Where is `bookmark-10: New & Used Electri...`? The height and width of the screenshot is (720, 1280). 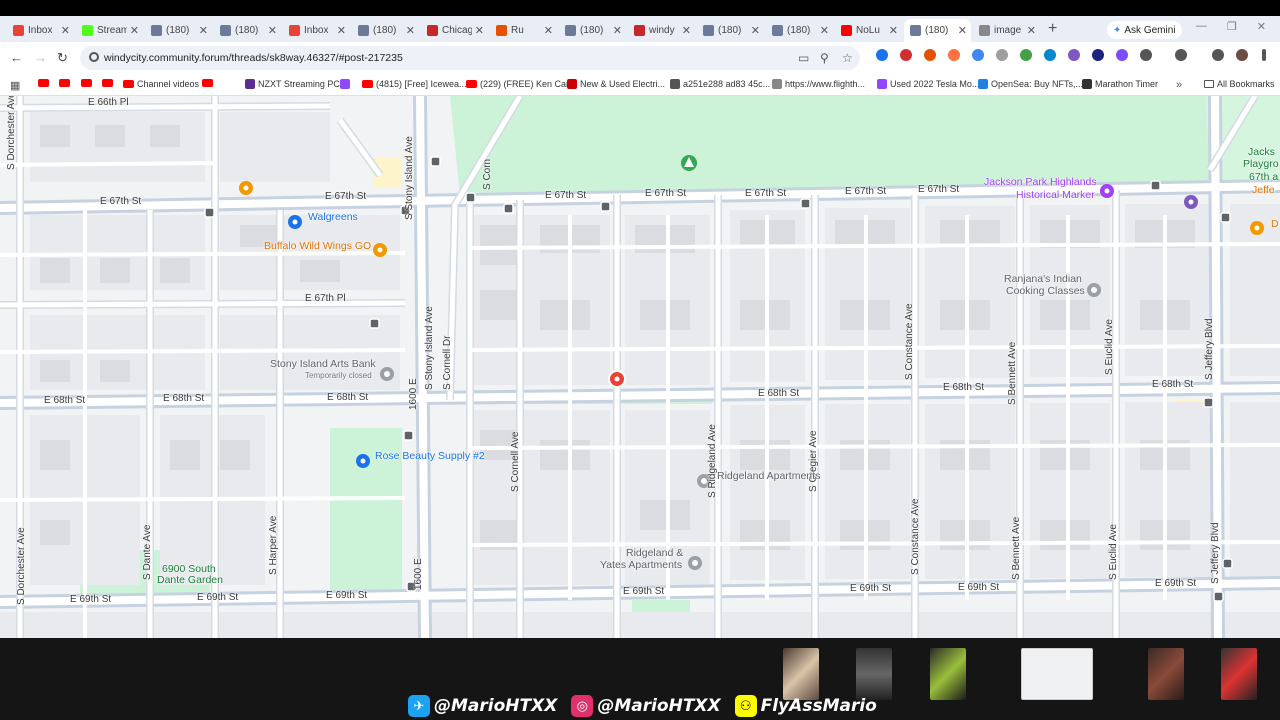
bookmark-10: New & Used Electri... is located at coordinates (616, 84).